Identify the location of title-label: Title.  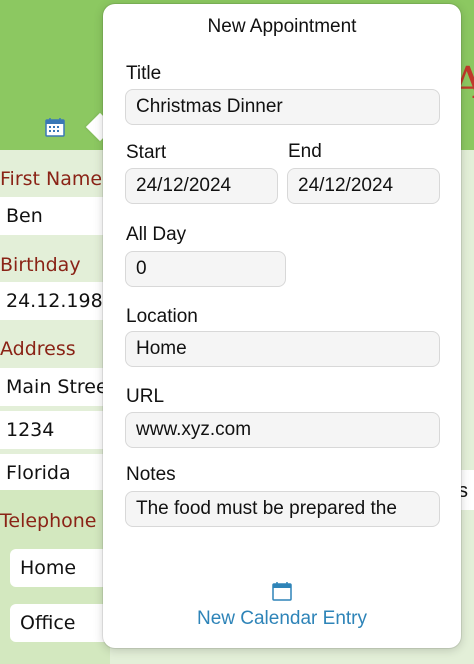
(144, 73).